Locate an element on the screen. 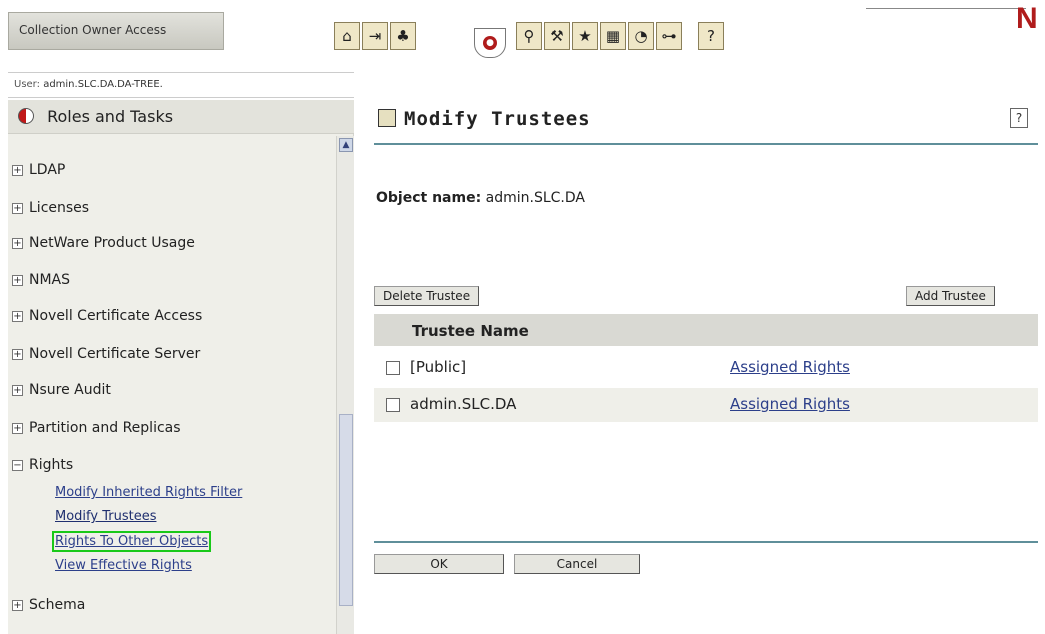  trustee-name-header: Trustee Name is located at coordinates (706, 330).